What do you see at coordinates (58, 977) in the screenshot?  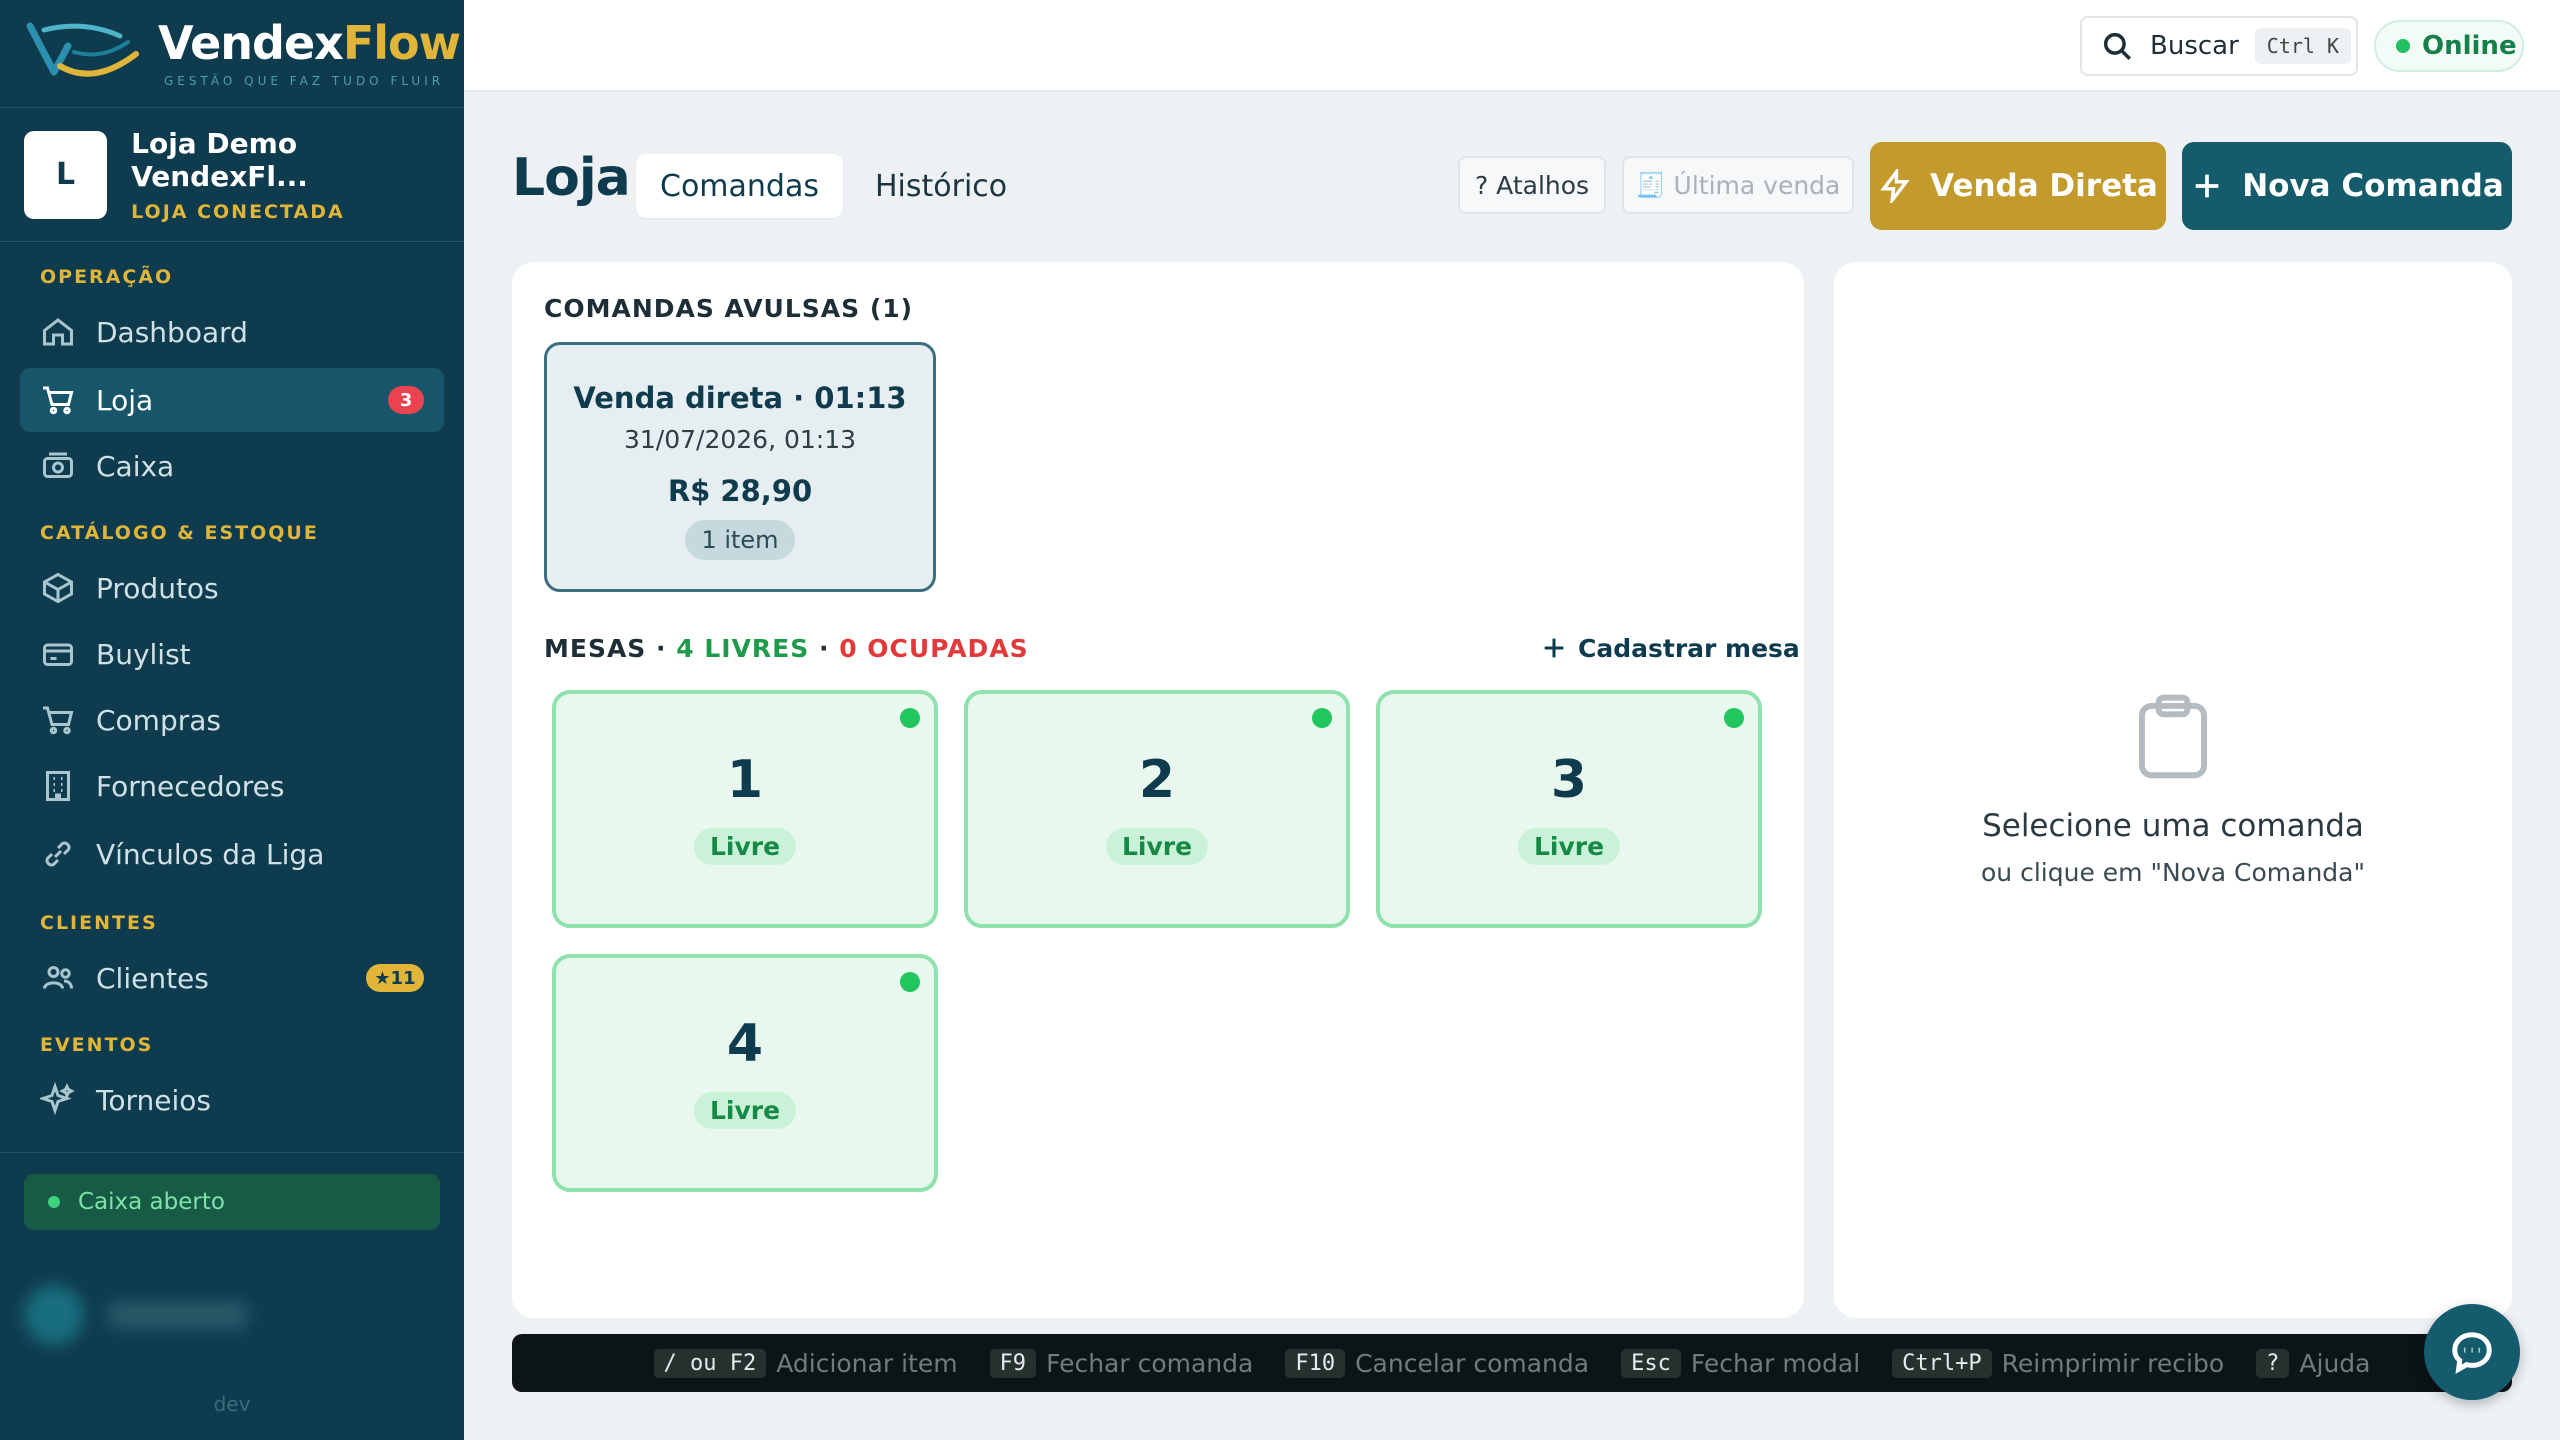 I see `users-icon` at bounding box center [58, 977].